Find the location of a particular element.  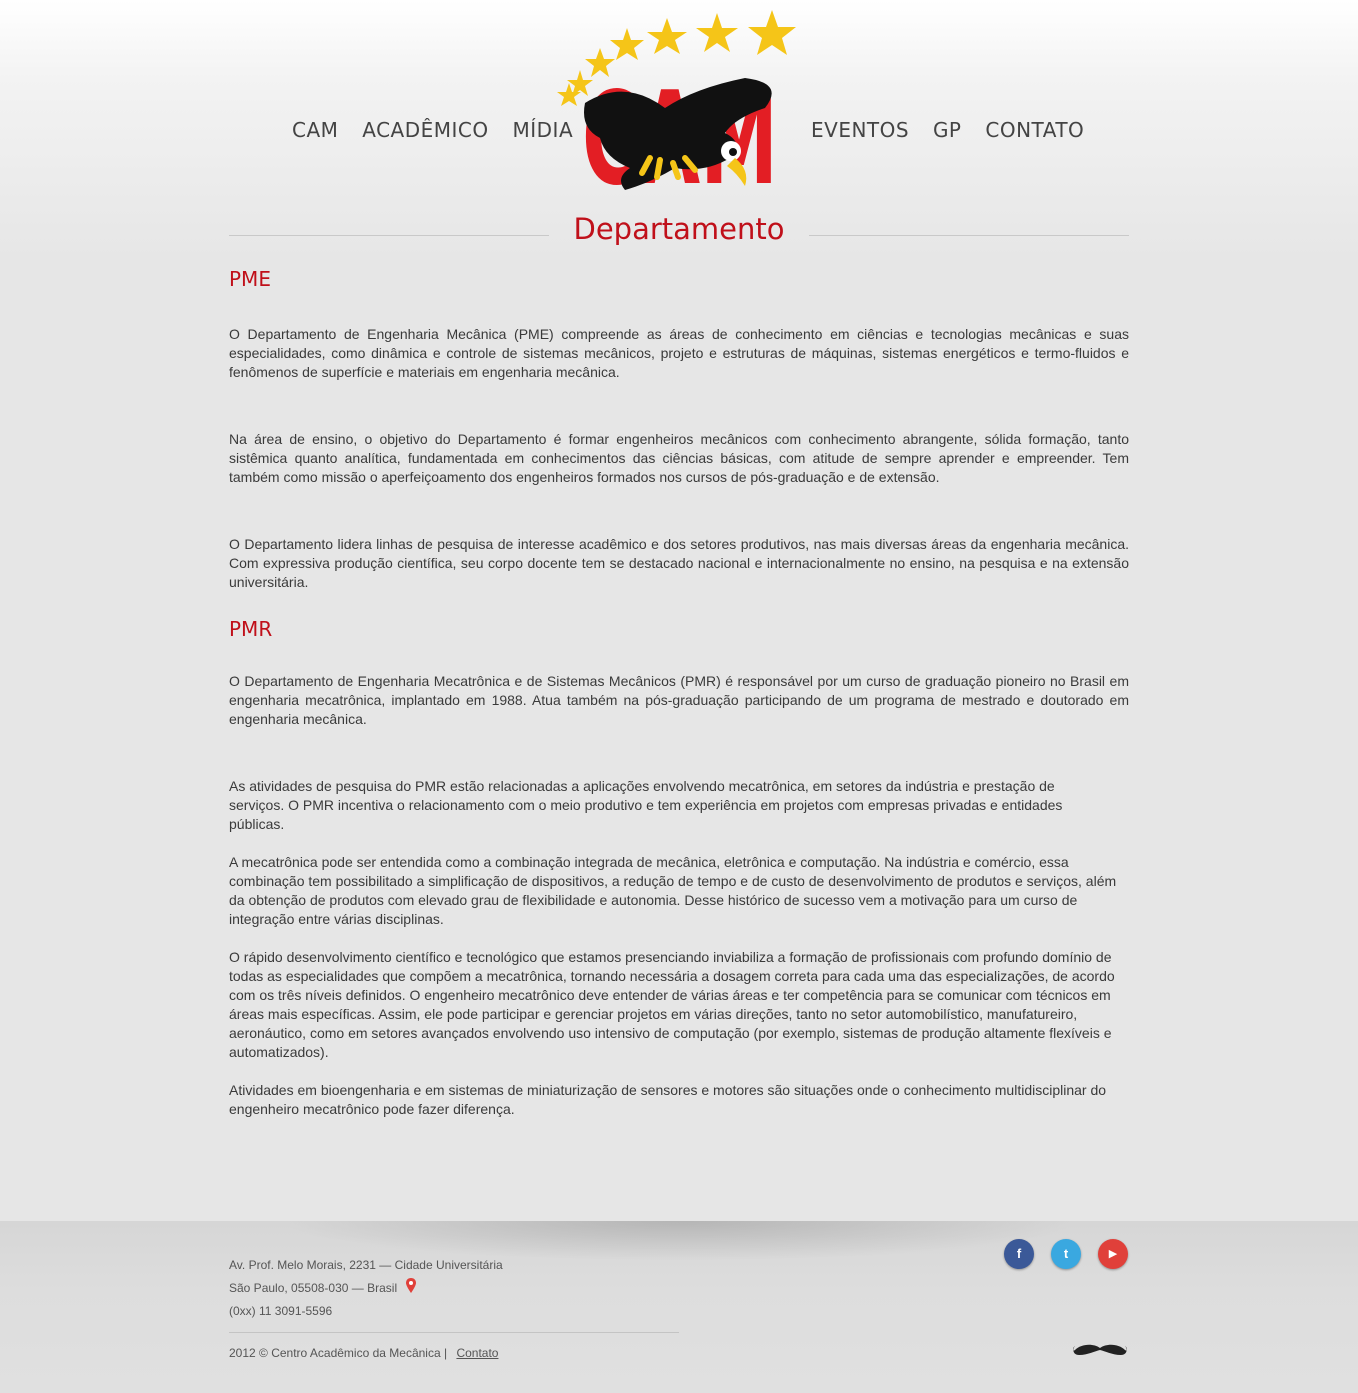

map-pin-icon is located at coordinates (411, 1286).